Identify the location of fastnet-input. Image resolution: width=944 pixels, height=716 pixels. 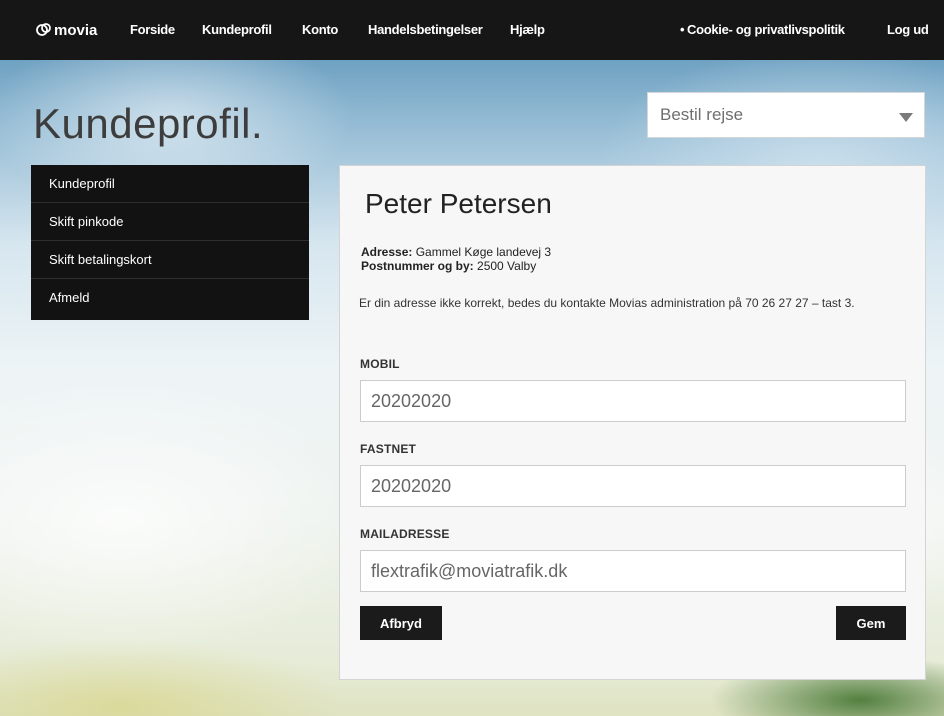
(633, 486).